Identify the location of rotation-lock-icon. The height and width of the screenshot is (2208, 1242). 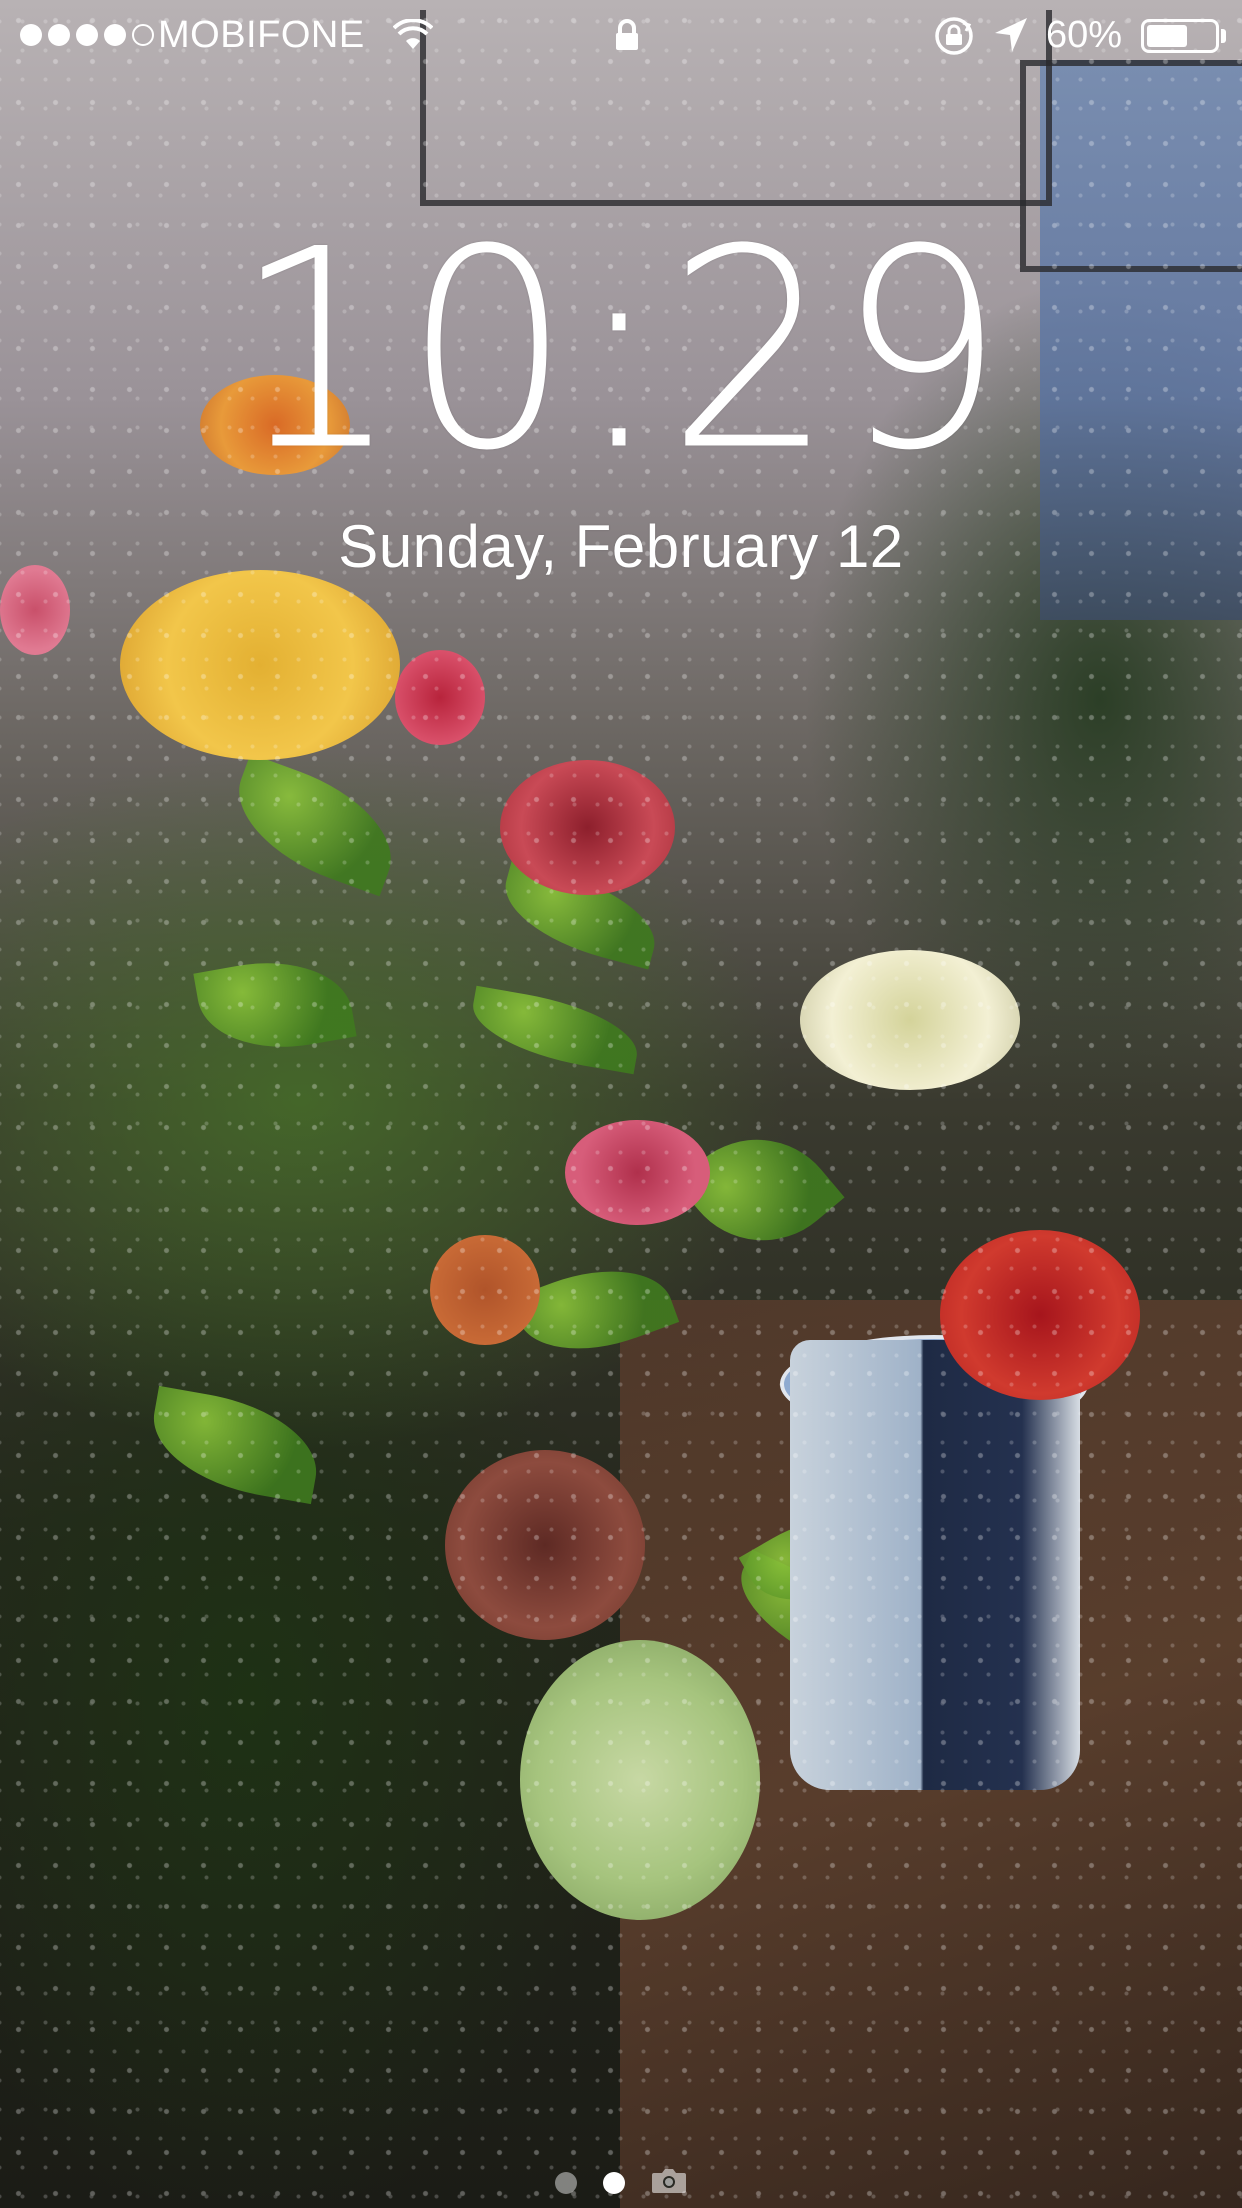
(954, 41).